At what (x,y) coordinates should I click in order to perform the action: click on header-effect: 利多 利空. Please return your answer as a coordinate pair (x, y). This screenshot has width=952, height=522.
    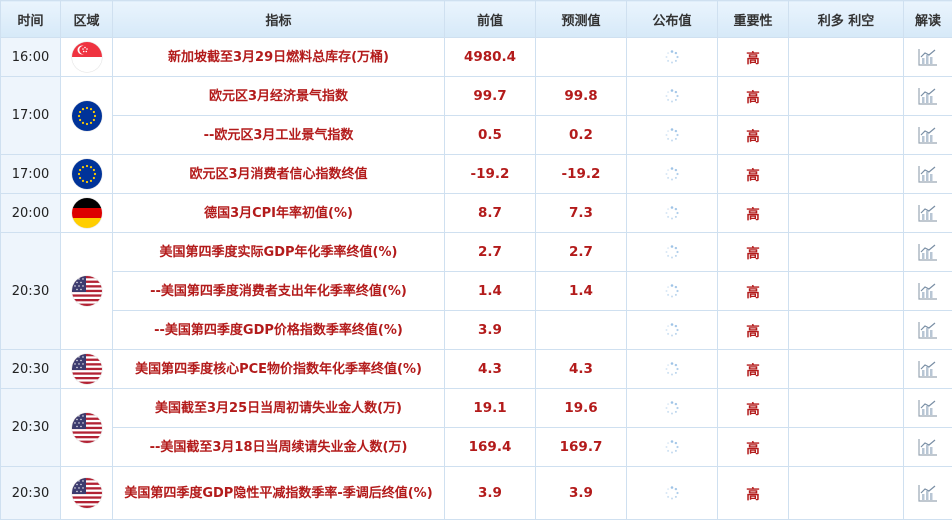
    Looking at the image, I should click on (846, 19).